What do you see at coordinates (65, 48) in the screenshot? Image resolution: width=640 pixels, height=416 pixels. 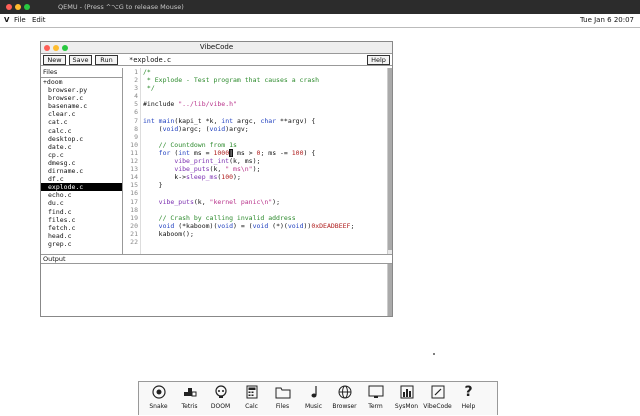 I see `window-zoom-button` at bounding box center [65, 48].